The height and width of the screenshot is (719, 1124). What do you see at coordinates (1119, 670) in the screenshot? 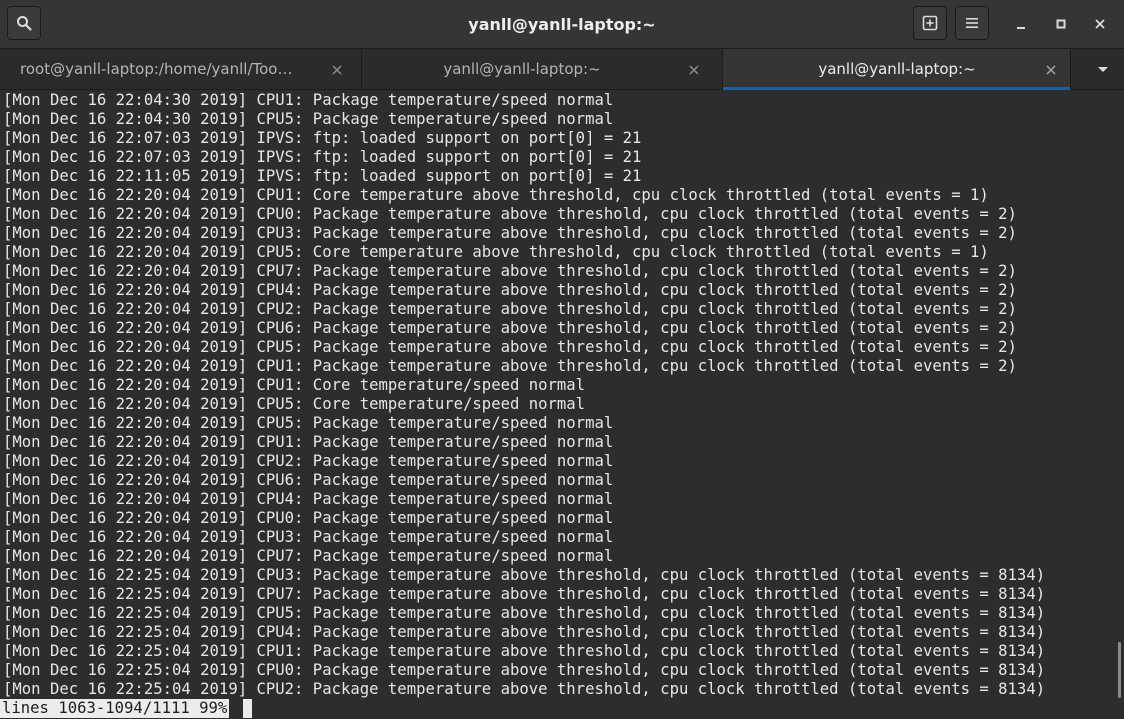
I see `scrollbar` at bounding box center [1119, 670].